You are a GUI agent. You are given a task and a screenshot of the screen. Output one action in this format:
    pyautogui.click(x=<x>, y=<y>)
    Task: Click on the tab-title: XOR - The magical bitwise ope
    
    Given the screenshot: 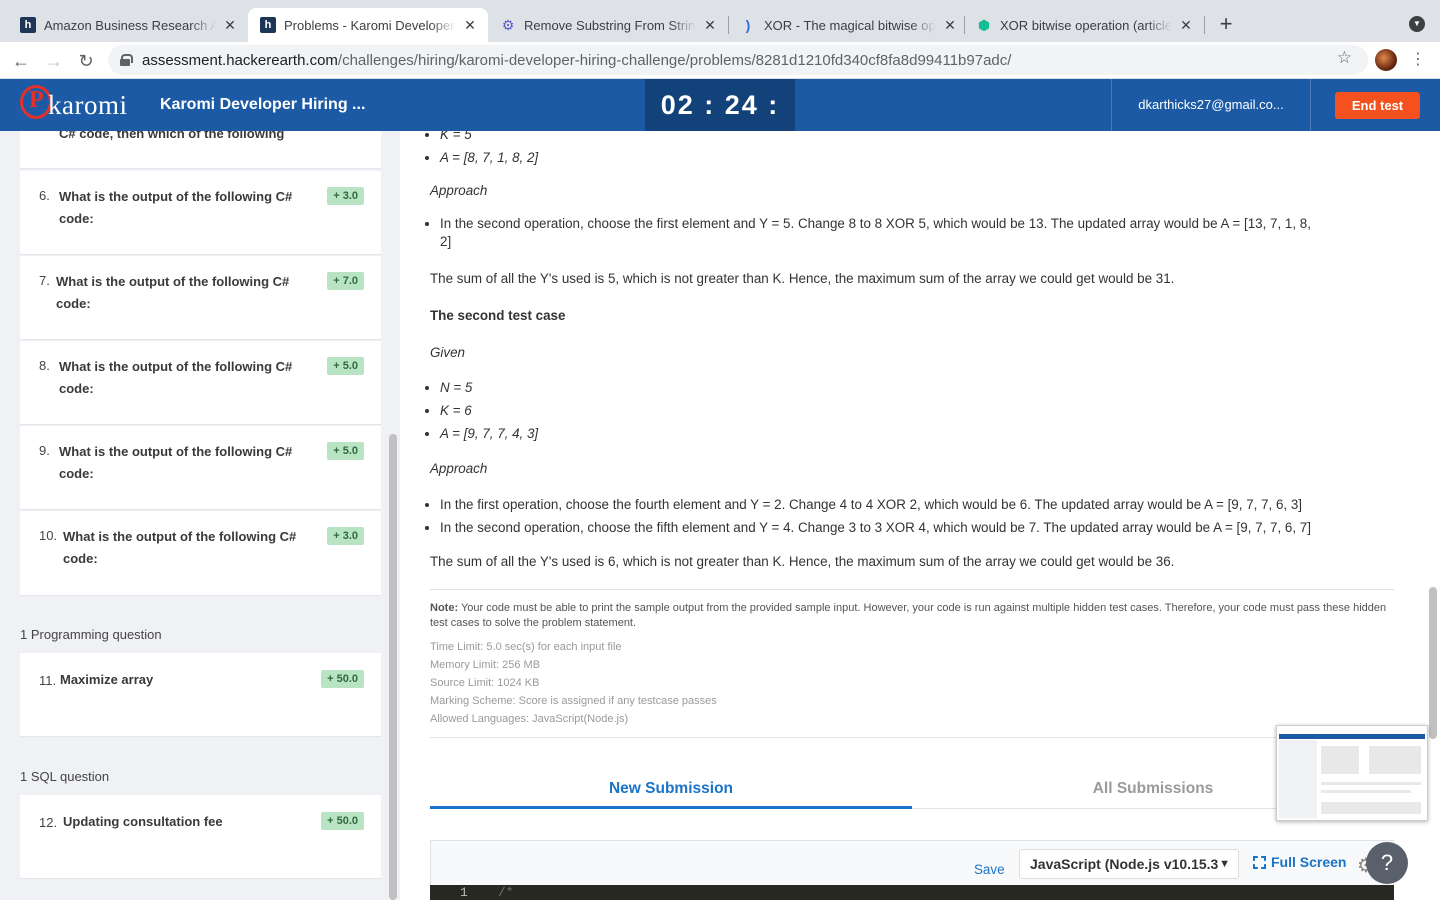 What is the action you would take?
    pyautogui.click(x=850, y=25)
    